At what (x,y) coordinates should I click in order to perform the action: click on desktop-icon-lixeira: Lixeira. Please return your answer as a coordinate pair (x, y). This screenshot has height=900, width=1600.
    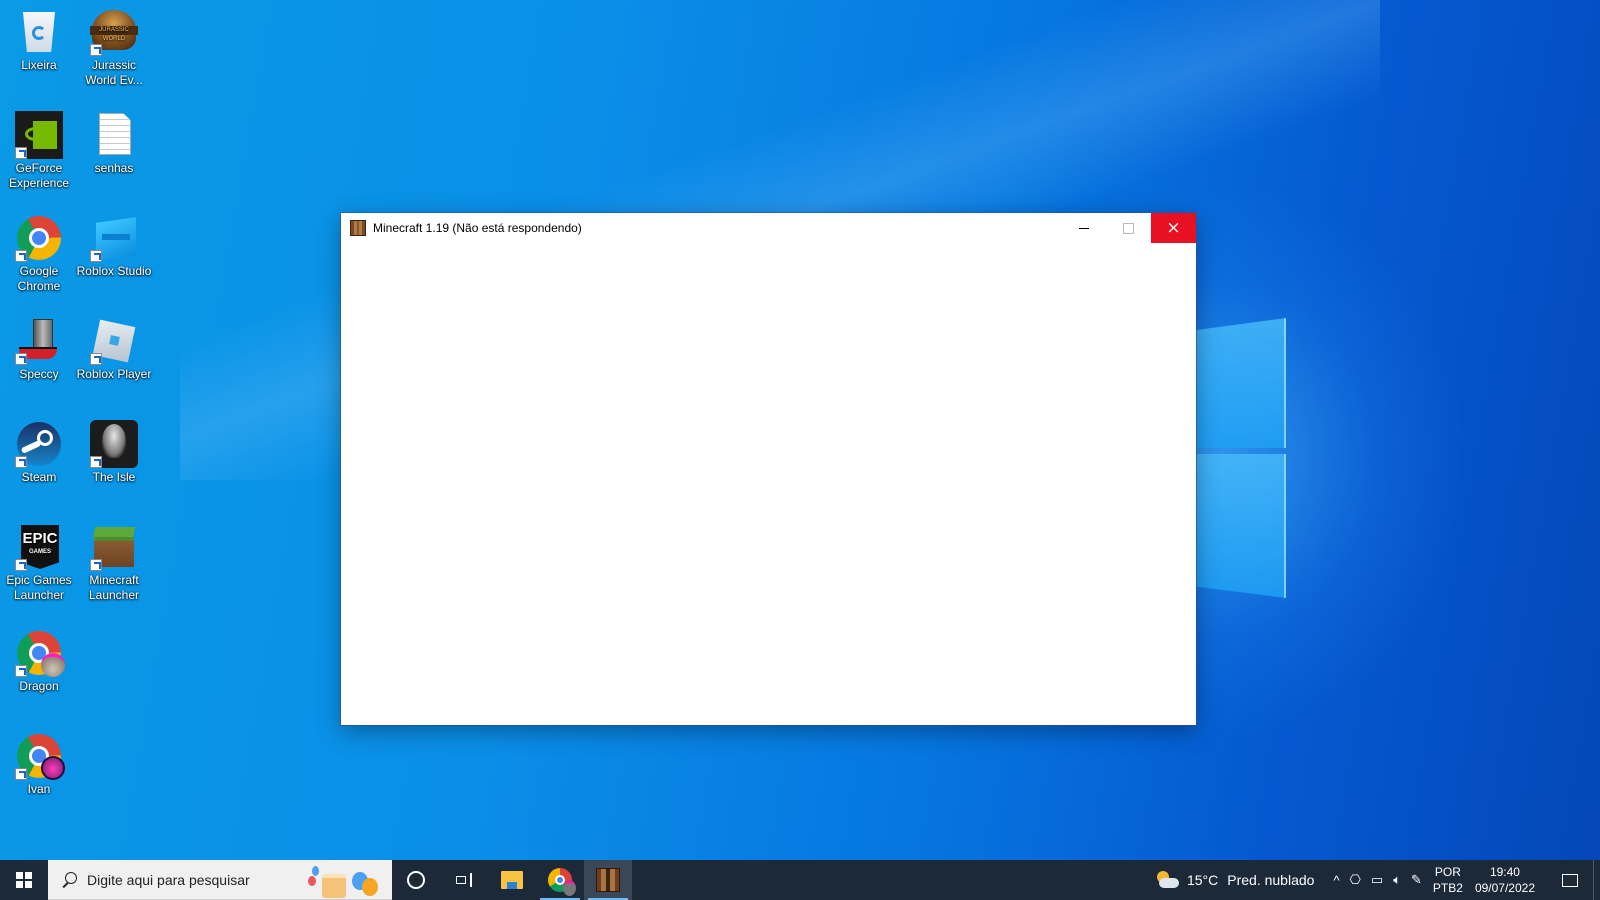
    Looking at the image, I should click on (39, 38).